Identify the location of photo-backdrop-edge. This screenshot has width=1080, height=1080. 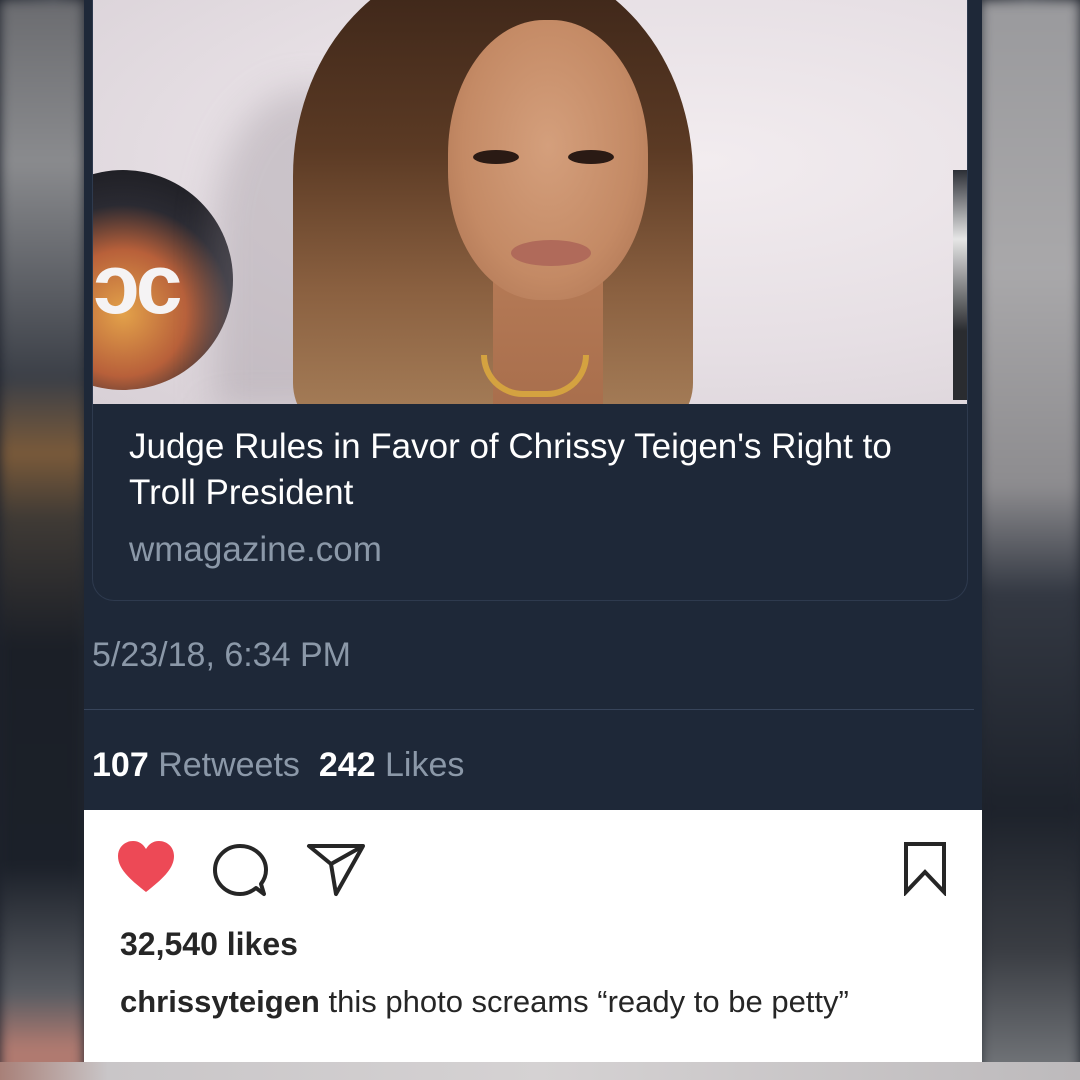
(960, 285).